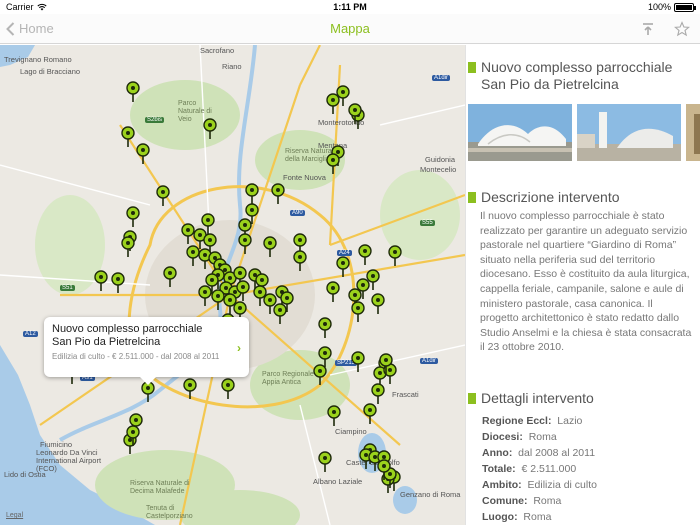  What do you see at coordinates (30, 334) in the screenshot?
I see `road-shield: A12` at bounding box center [30, 334].